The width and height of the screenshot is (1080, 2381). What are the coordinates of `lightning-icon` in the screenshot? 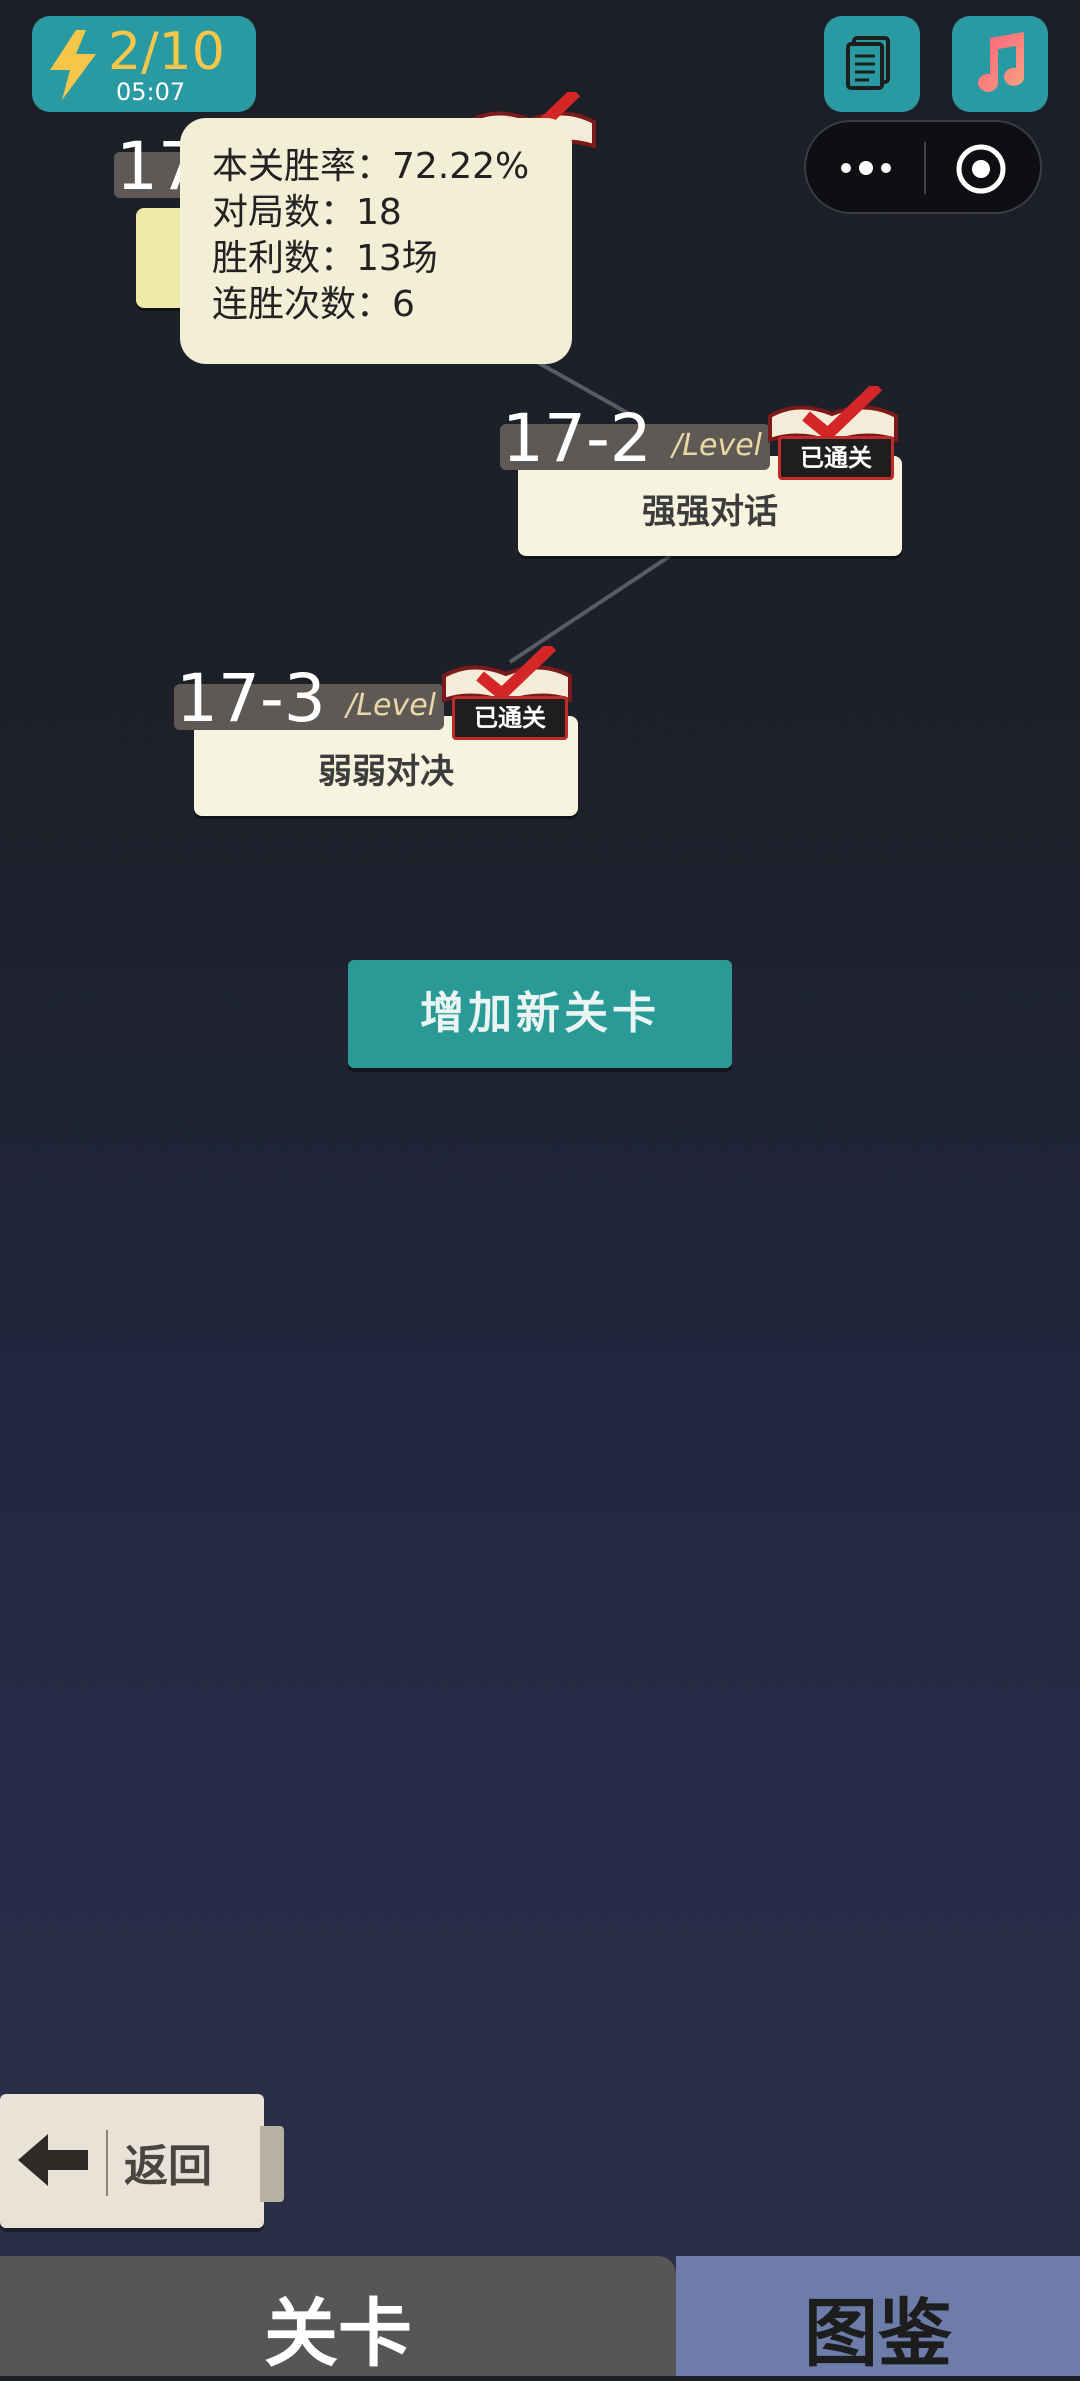 It's located at (73, 65).